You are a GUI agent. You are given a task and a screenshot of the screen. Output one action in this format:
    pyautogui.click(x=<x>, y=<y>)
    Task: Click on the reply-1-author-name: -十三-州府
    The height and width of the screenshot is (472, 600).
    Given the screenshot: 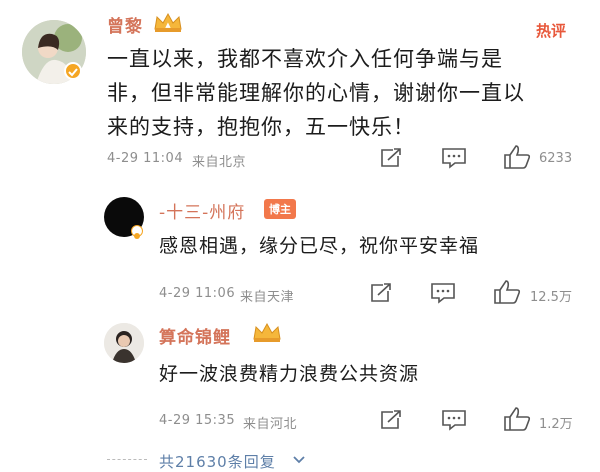 What is the action you would take?
    pyautogui.click(x=202, y=210)
    